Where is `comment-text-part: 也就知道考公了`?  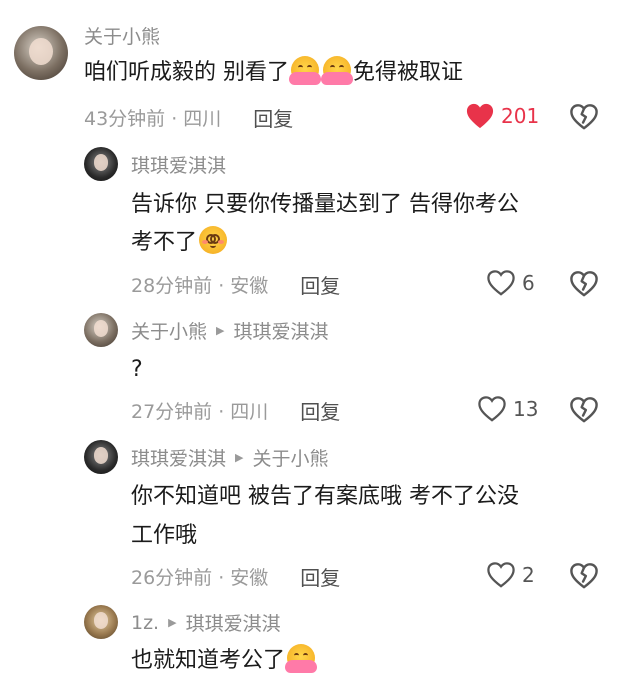
comment-text-part: 也就知道考公了 is located at coordinates (208, 660).